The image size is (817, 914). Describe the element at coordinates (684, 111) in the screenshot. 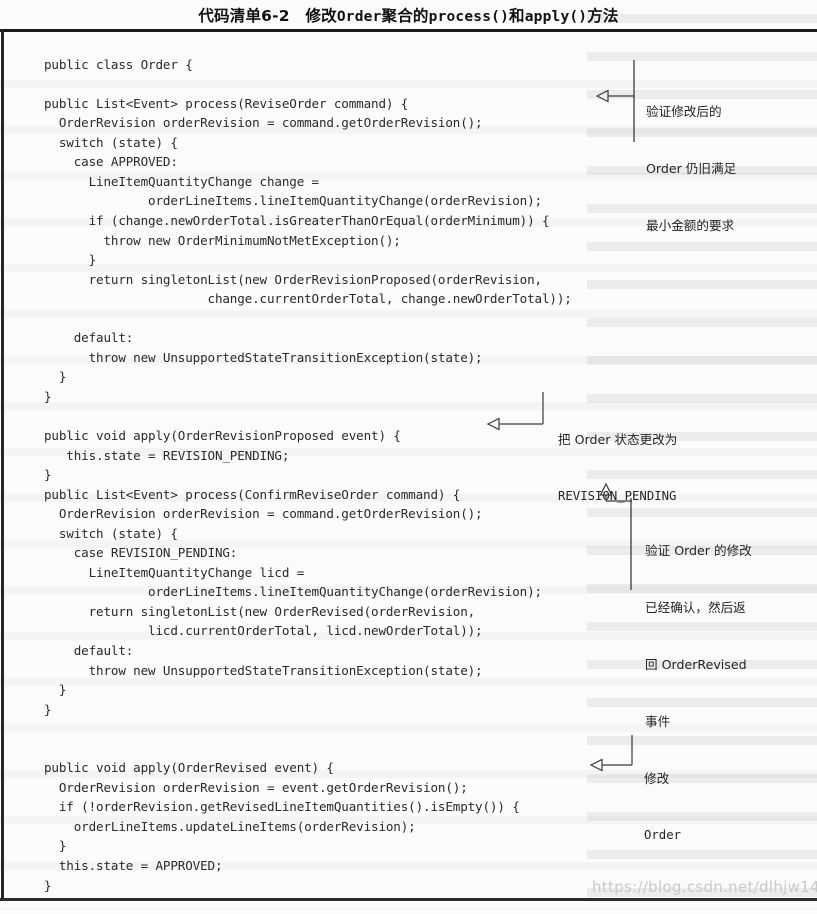

I see `annotation-validate-minimum-line-1: 验证修改后的` at that location.